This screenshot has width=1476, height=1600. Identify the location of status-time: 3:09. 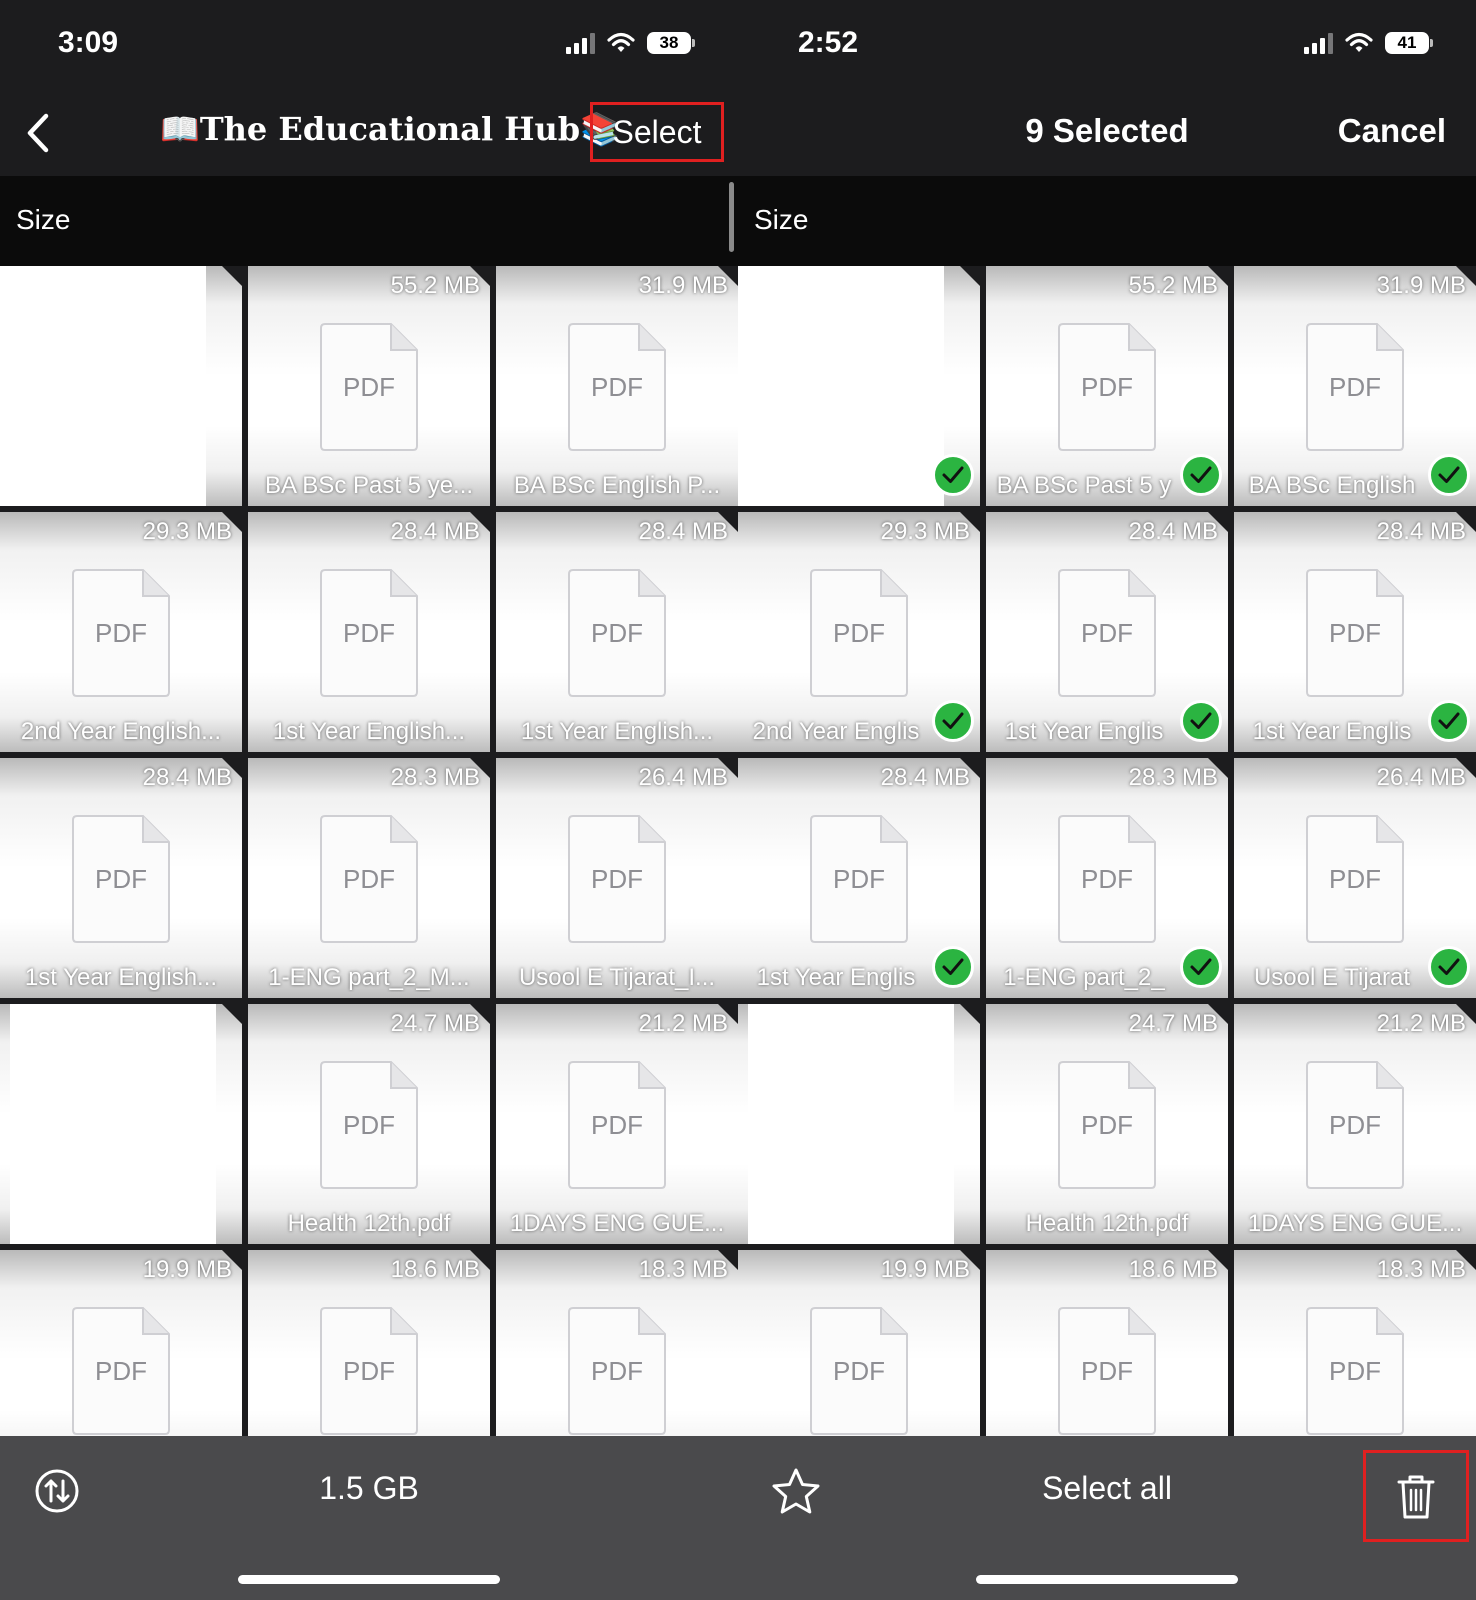
(88, 42).